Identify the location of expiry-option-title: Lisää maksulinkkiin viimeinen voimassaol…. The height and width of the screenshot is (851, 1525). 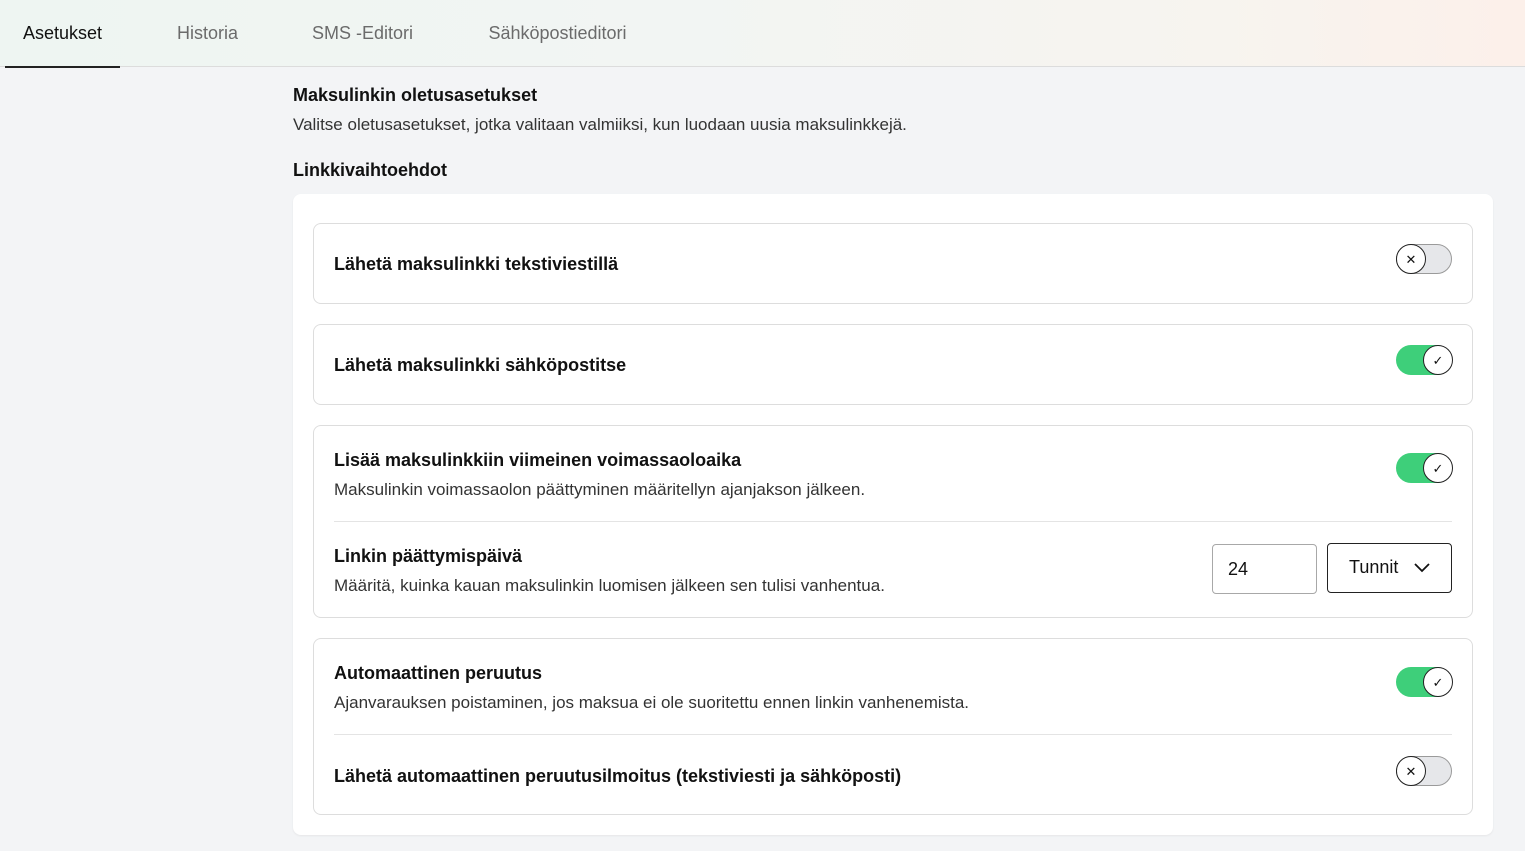
(538, 460).